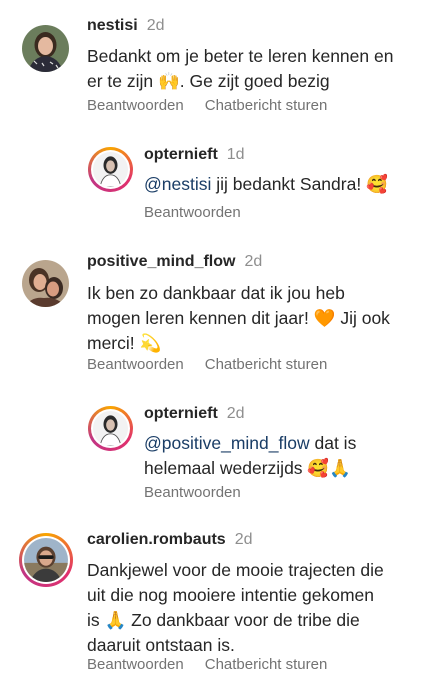 This screenshot has height=686, width=427. Describe the element at coordinates (177, 184) in the screenshot. I see `mention-link: @nestisi` at that location.